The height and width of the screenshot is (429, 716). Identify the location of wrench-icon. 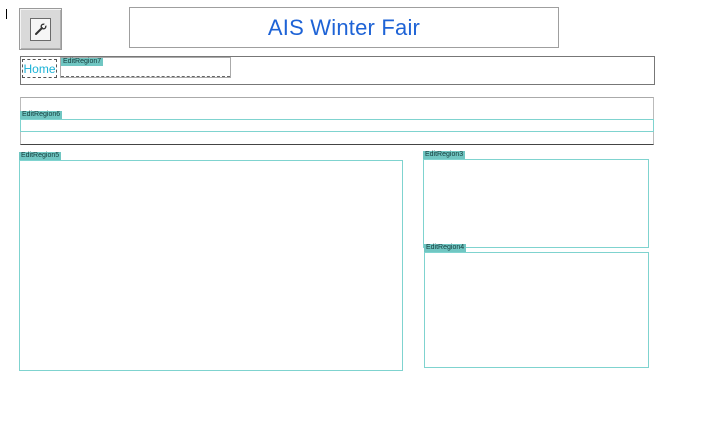
(40, 29).